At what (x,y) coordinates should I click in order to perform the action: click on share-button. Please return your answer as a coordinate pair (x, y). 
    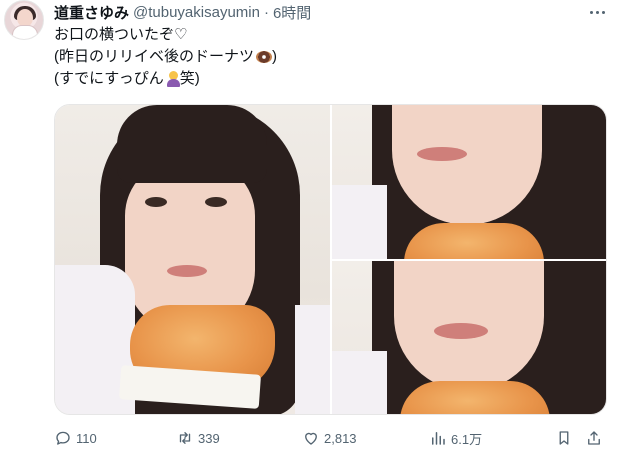
    Looking at the image, I should click on (594, 438).